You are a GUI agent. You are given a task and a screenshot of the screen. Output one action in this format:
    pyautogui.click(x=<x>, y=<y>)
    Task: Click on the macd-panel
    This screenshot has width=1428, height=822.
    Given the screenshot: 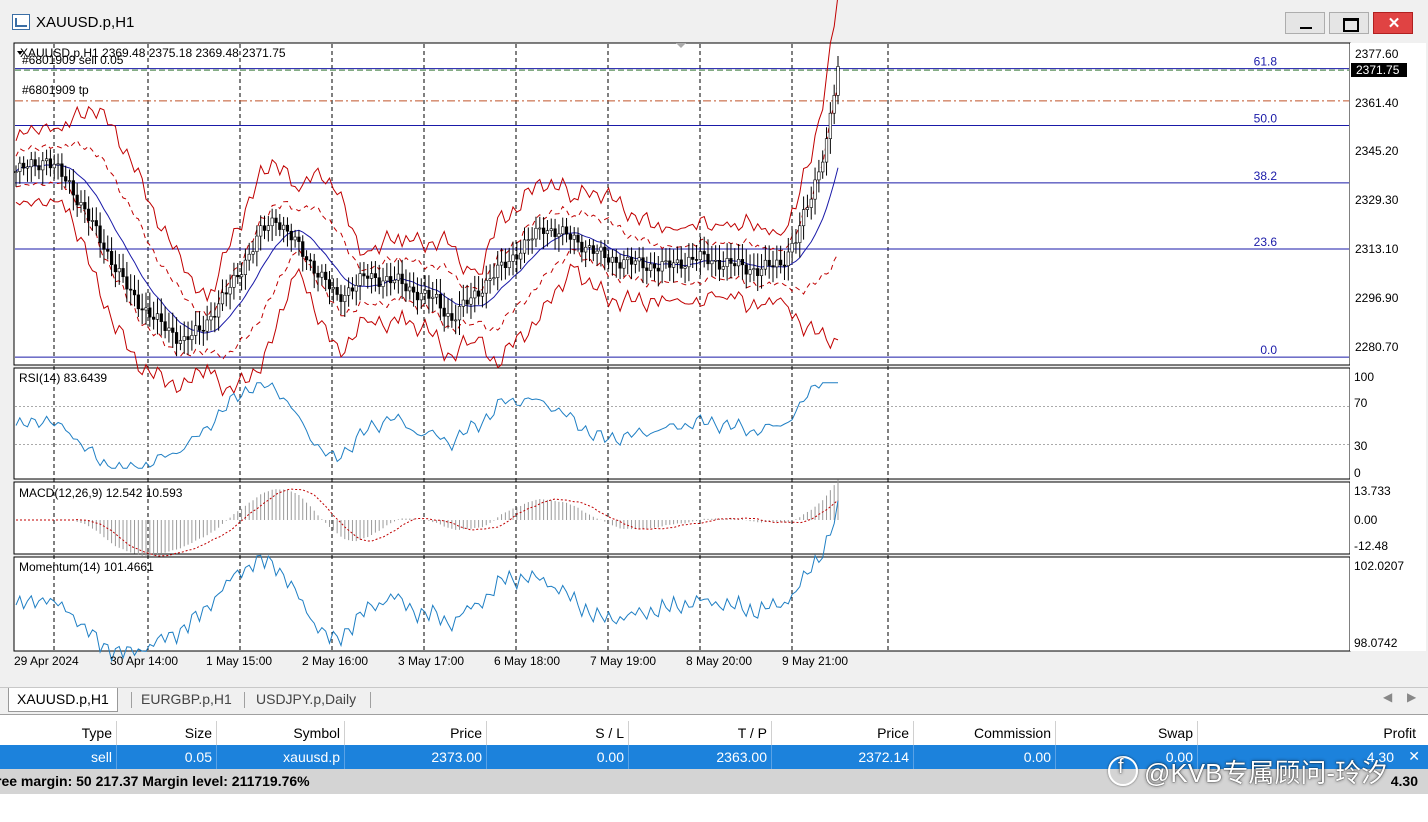 What is the action you would take?
    pyautogui.click(x=682, y=518)
    